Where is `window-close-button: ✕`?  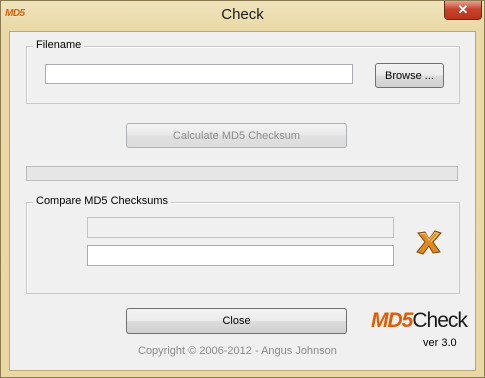
window-close-button: ✕ is located at coordinates (463, 10).